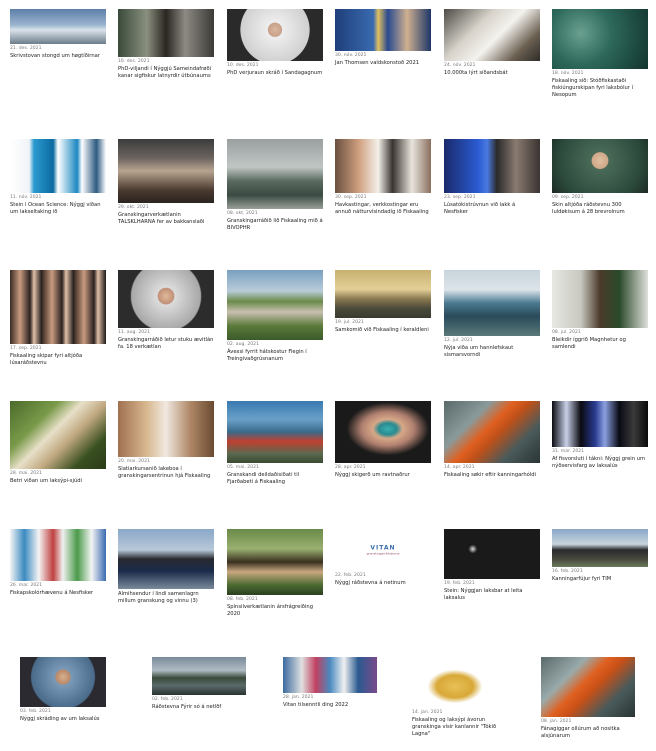 The width and height of the screenshot is (656, 751). I want to click on article-title: Fiskaaling søkir eftir kanningarhóldi, so click(492, 475).